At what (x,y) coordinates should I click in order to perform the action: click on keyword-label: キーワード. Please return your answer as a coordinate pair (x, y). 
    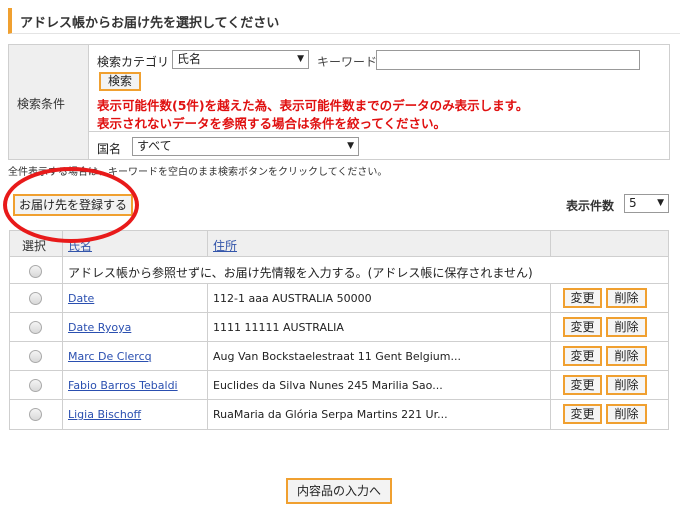
    Looking at the image, I should click on (347, 62).